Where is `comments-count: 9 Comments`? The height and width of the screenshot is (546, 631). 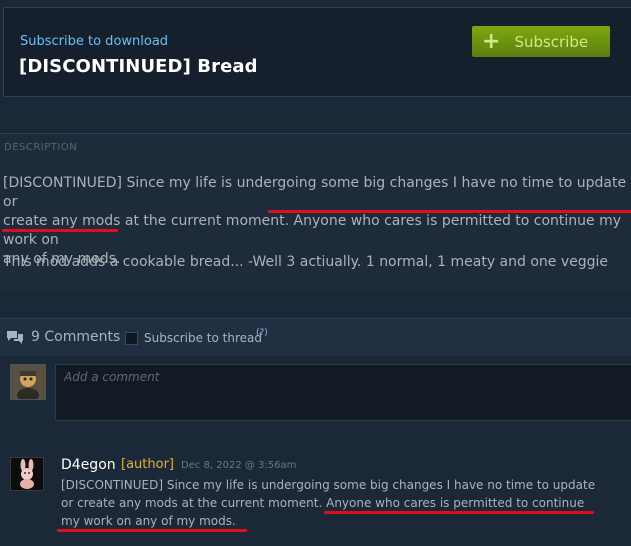
comments-count: 9 Comments is located at coordinates (76, 337).